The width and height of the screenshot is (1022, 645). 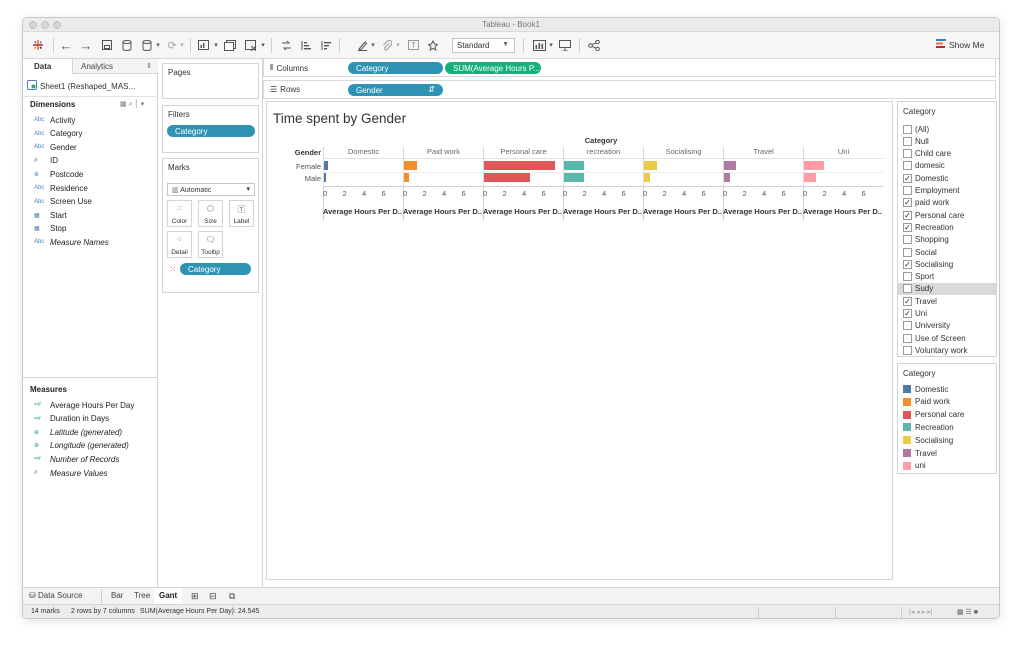 What do you see at coordinates (362, 45) in the screenshot?
I see `highlight-pen-icon` at bounding box center [362, 45].